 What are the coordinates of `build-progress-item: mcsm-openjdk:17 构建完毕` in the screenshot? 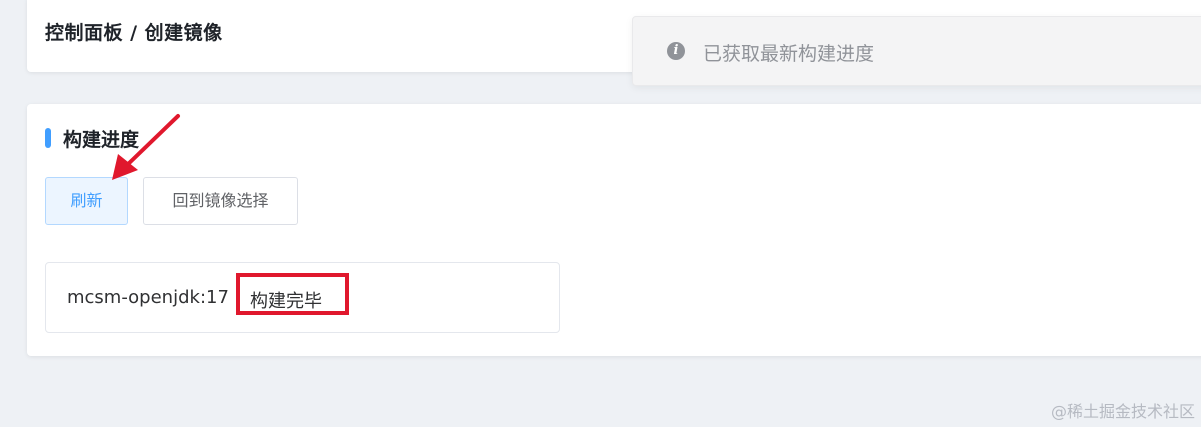 It's located at (302, 297).